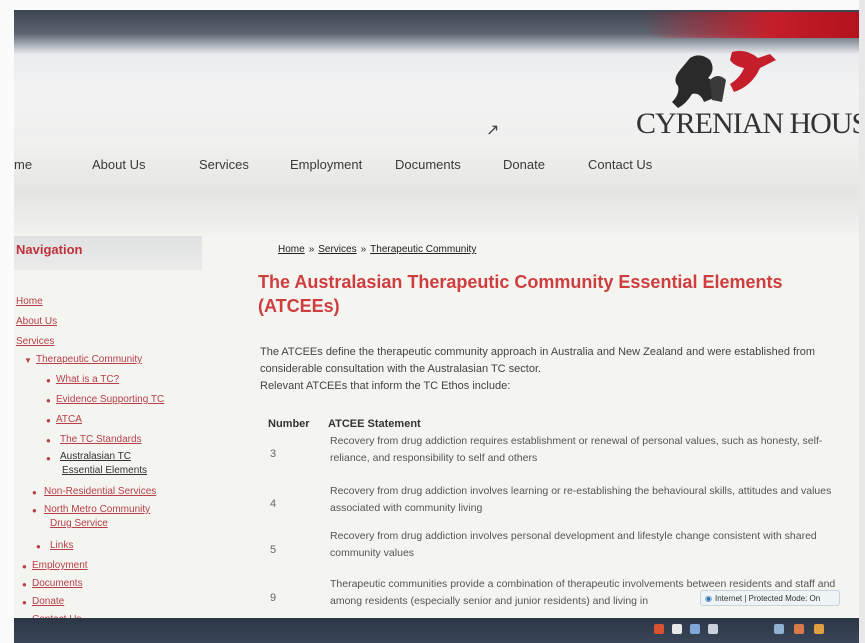  I want to click on tray-shield-icon, so click(713, 629).